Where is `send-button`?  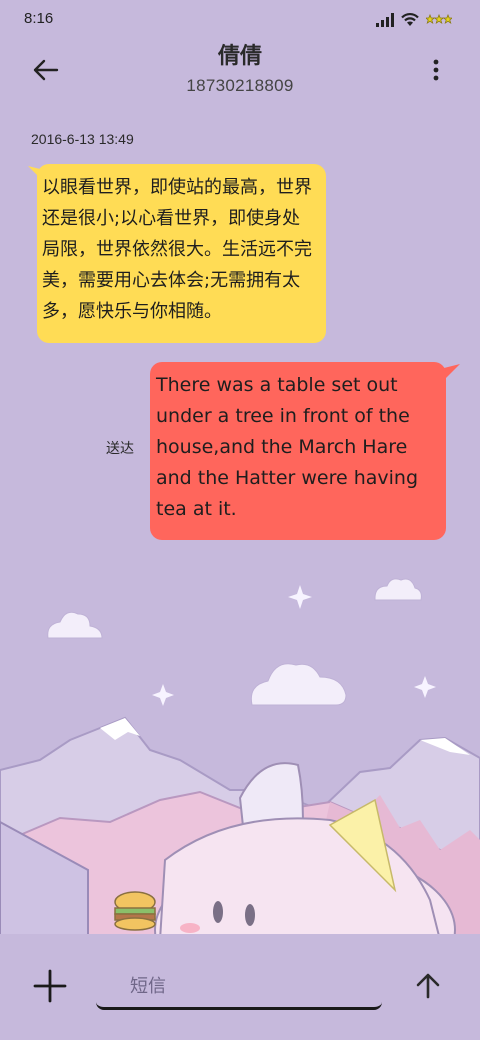
send-button is located at coordinates (428, 986).